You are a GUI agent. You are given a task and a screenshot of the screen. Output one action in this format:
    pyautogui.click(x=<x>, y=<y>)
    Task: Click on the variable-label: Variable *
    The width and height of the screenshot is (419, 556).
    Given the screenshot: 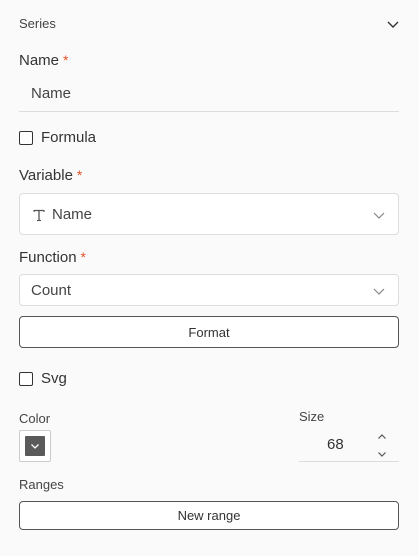 What is the action you would take?
    pyautogui.click(x=50, y=175)
    